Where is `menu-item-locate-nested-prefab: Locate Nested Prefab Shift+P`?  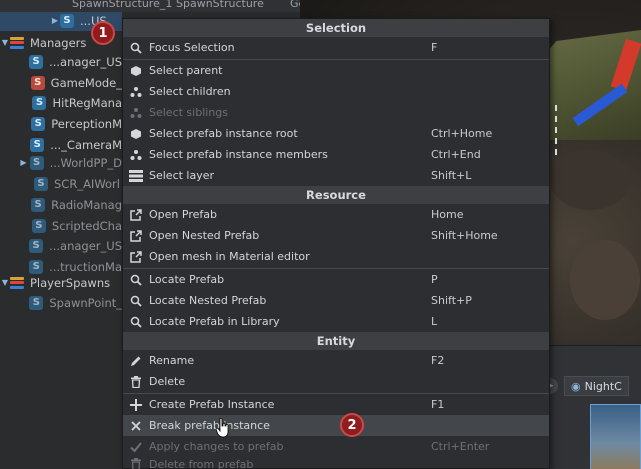
menu-item-locate-nested-prefab: Locate Nested Prefab Shift+P is located at coordinates (336, 300).